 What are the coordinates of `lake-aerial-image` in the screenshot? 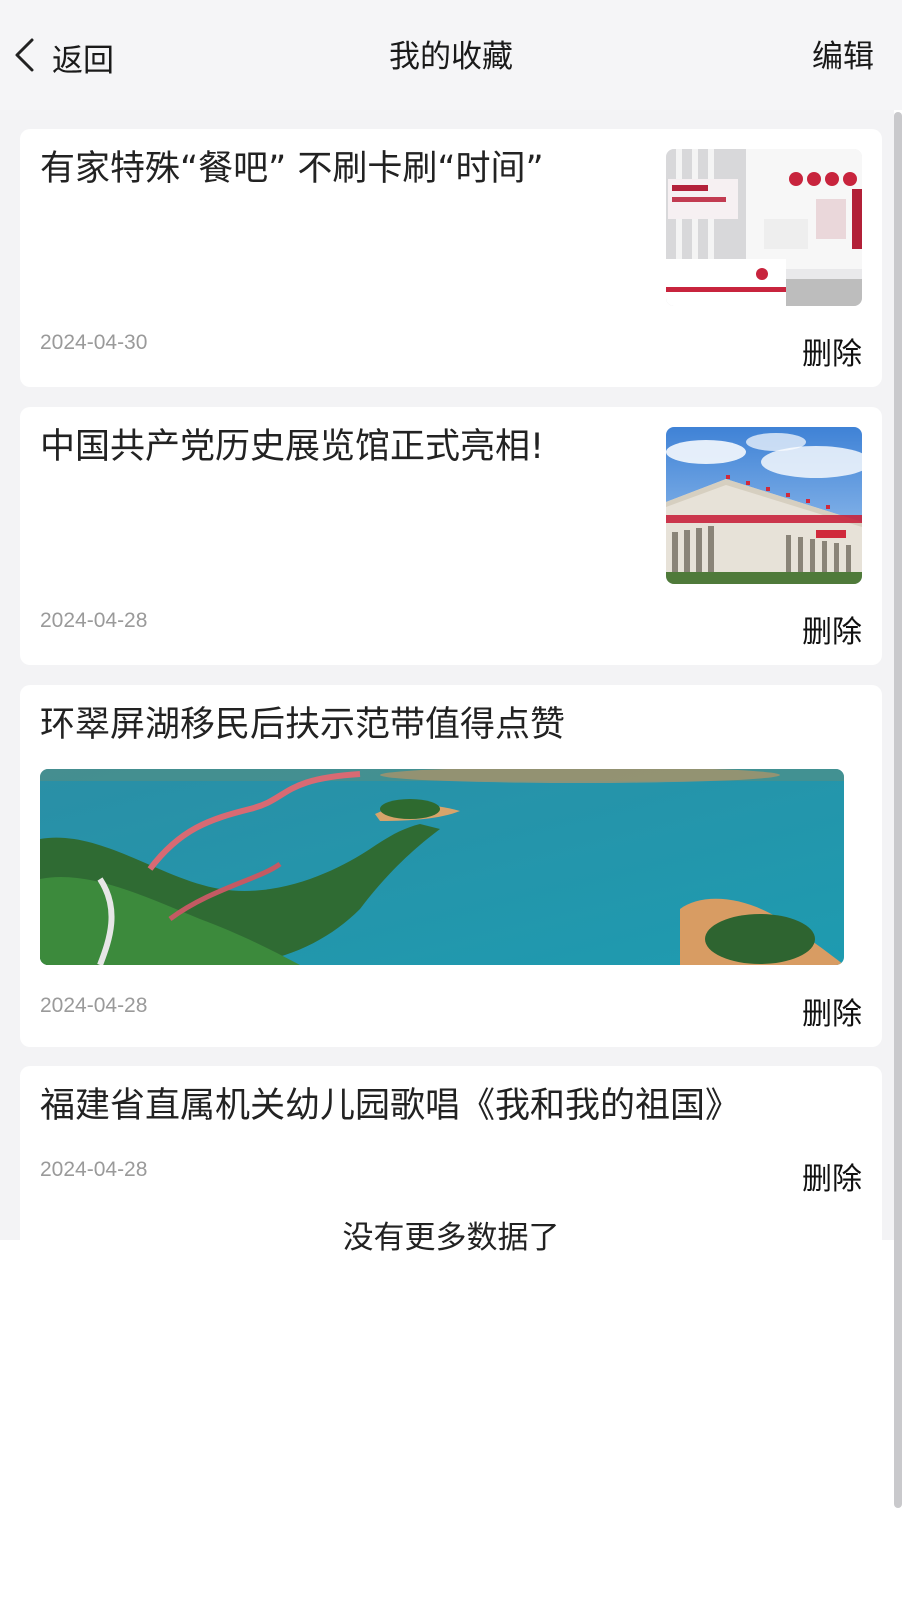 It's located at (442, 867).